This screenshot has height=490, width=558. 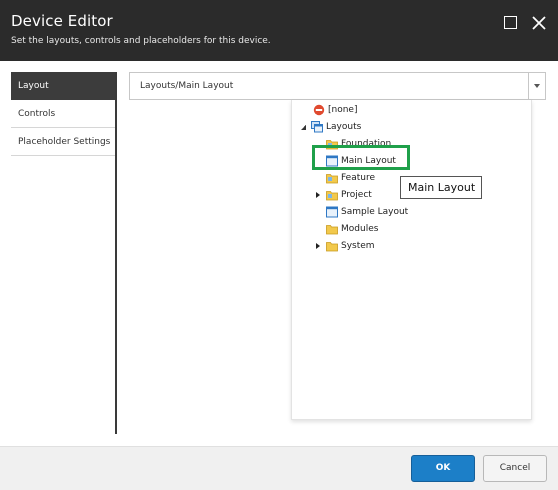 I want to click on maximize-icon, so click(x=510, y=22).